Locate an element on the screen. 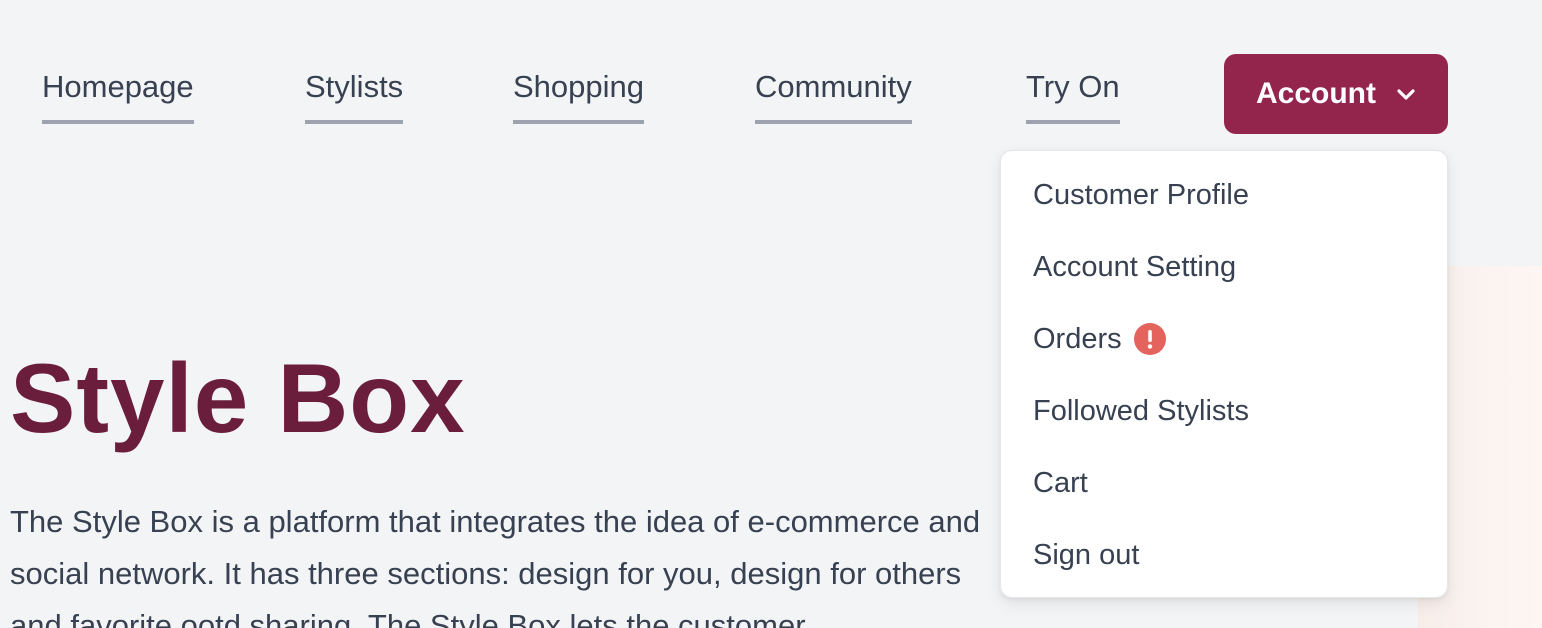 This screenshot has height=628, width=1542. menu-item-sign-out: Sign out is located at coordinates (1086, 555).